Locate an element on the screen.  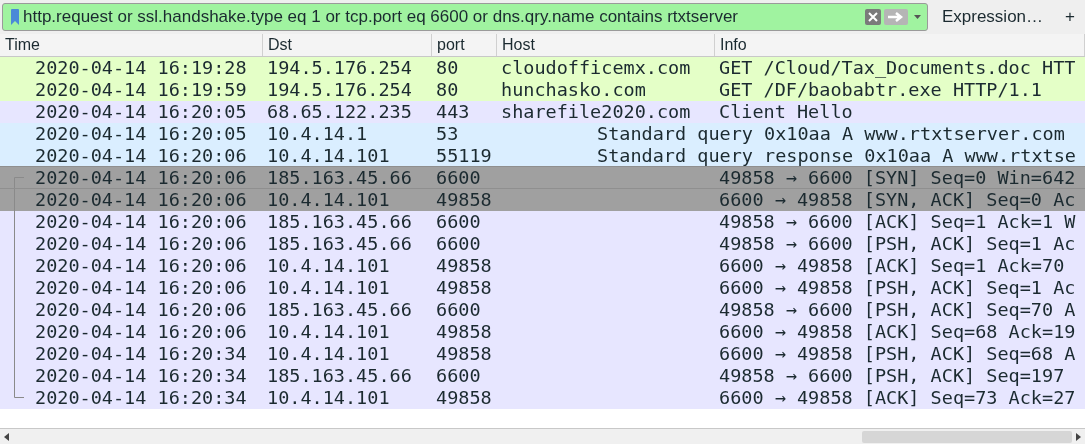
table-cell-text: GET /Cloud/Tax_Documents.doc HTT is located at coordinates (897, 68).